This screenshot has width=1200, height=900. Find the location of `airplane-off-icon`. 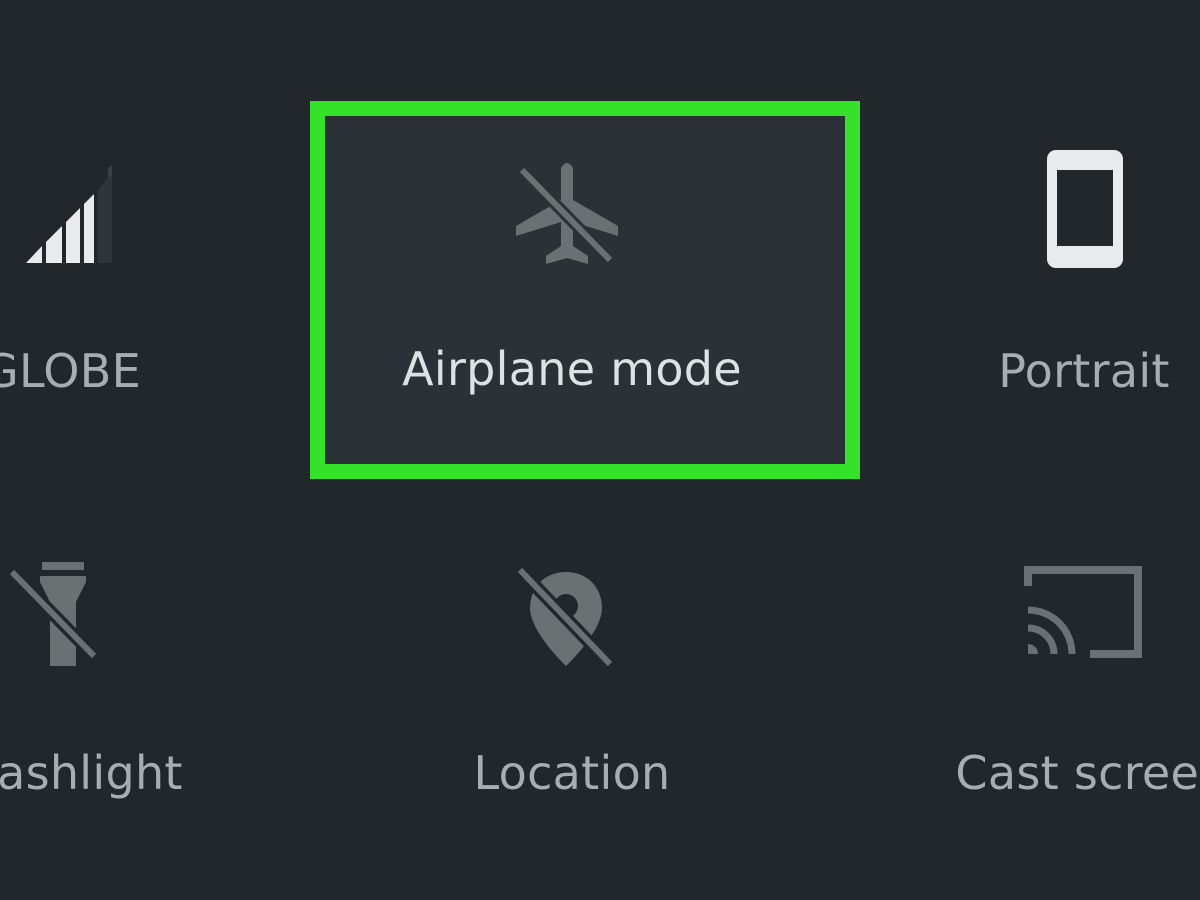

airplane-off-icon is located at coordinates (567, 214).